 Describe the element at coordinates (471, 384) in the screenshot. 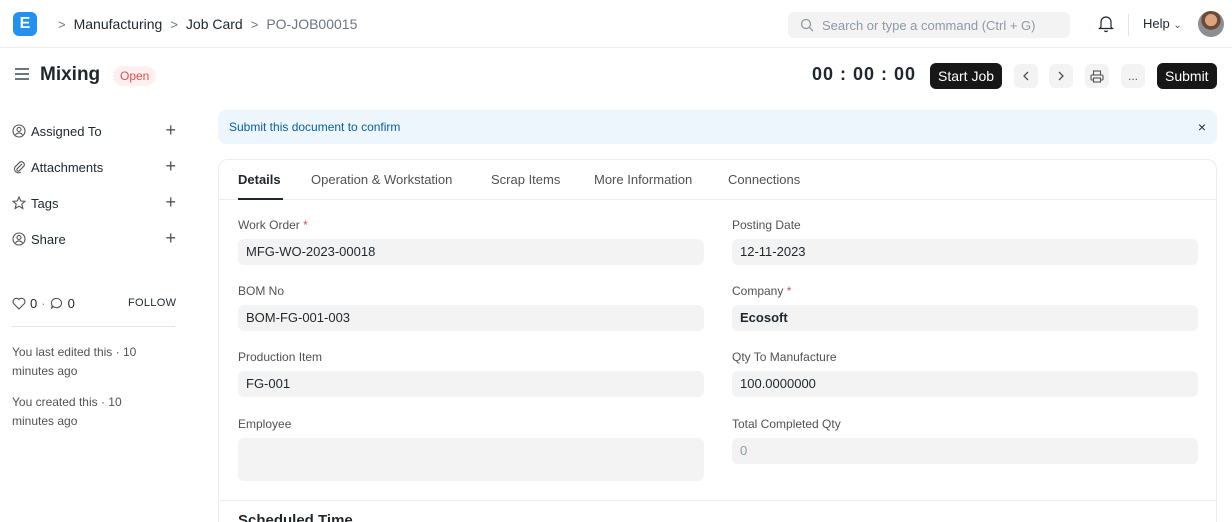

I see `production-item-field: FG-001` at that location.